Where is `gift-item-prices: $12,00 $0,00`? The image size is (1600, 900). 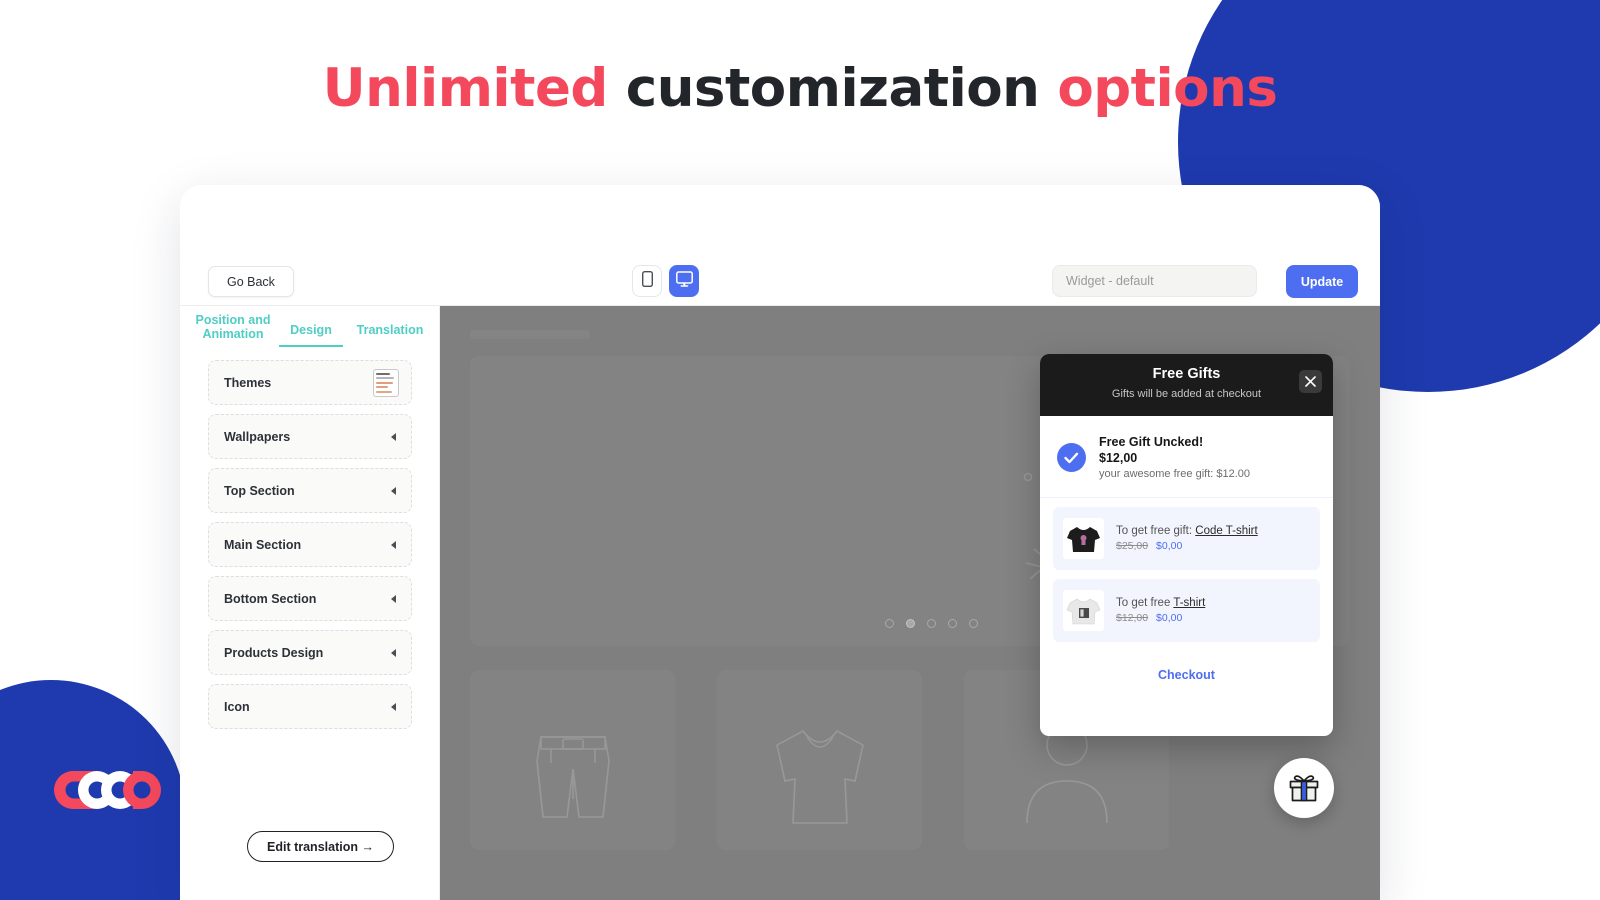 gift-item-prices: $12,00 $0,00 is located at coordinates (1160, 618).